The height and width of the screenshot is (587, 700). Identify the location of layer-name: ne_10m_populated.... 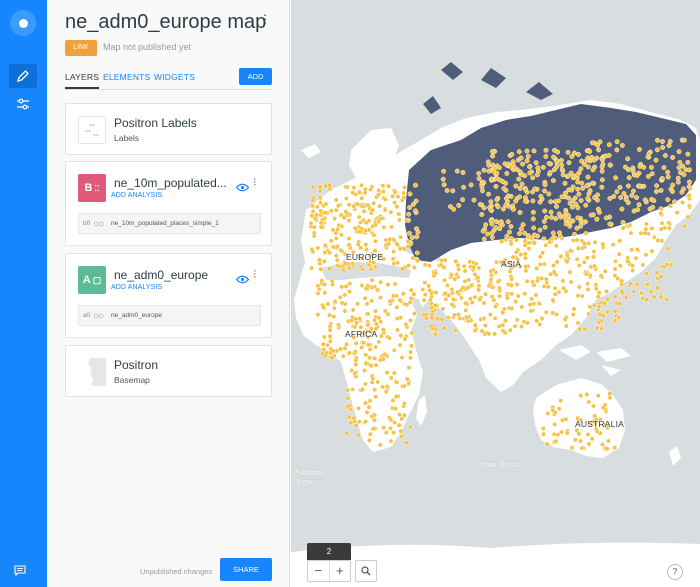
(171, 183).